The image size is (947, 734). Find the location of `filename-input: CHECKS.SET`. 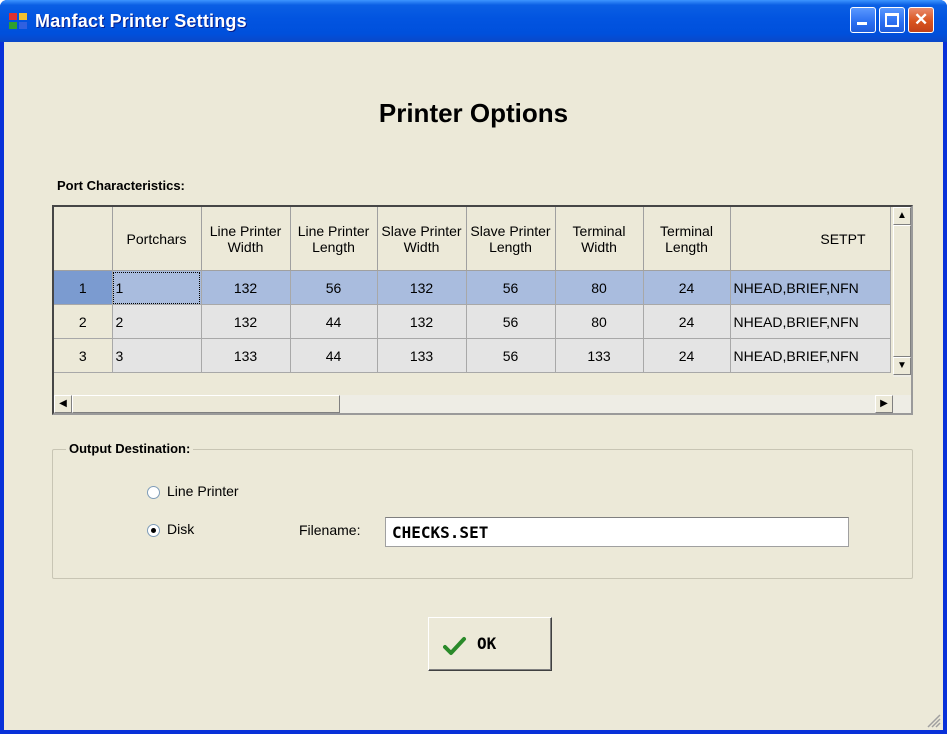

filename-input: CHECKS.SET is located at coordinates (617, 532).